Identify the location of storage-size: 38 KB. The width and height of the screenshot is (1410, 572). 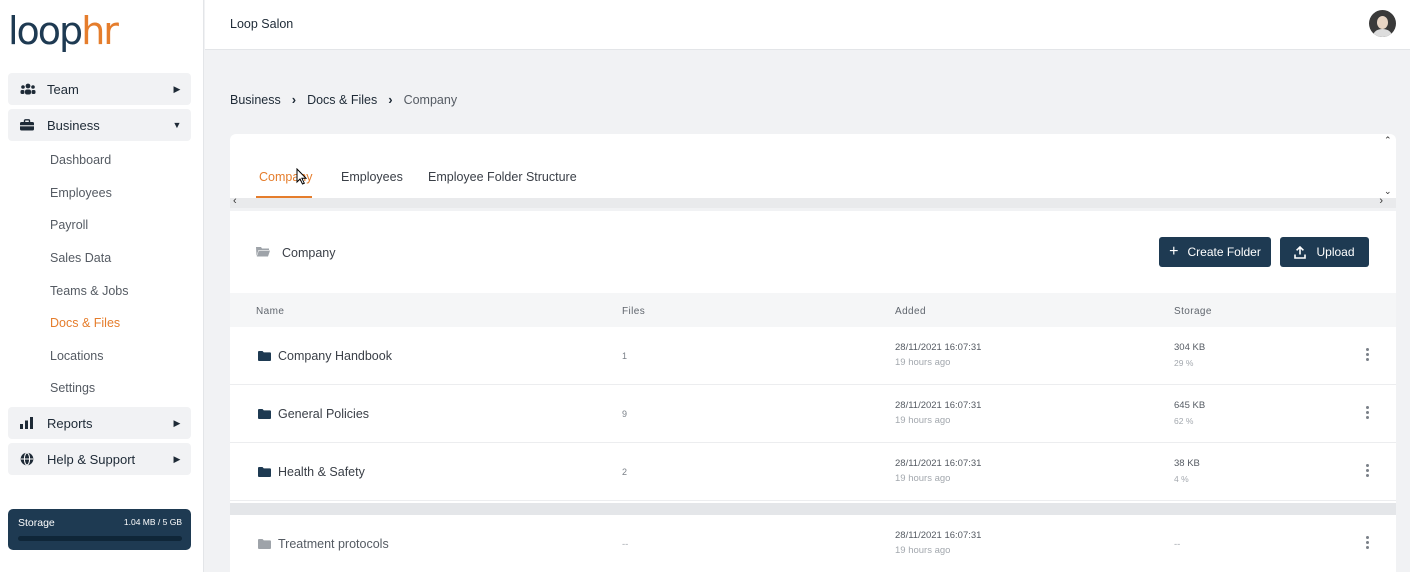
(1187, 463).